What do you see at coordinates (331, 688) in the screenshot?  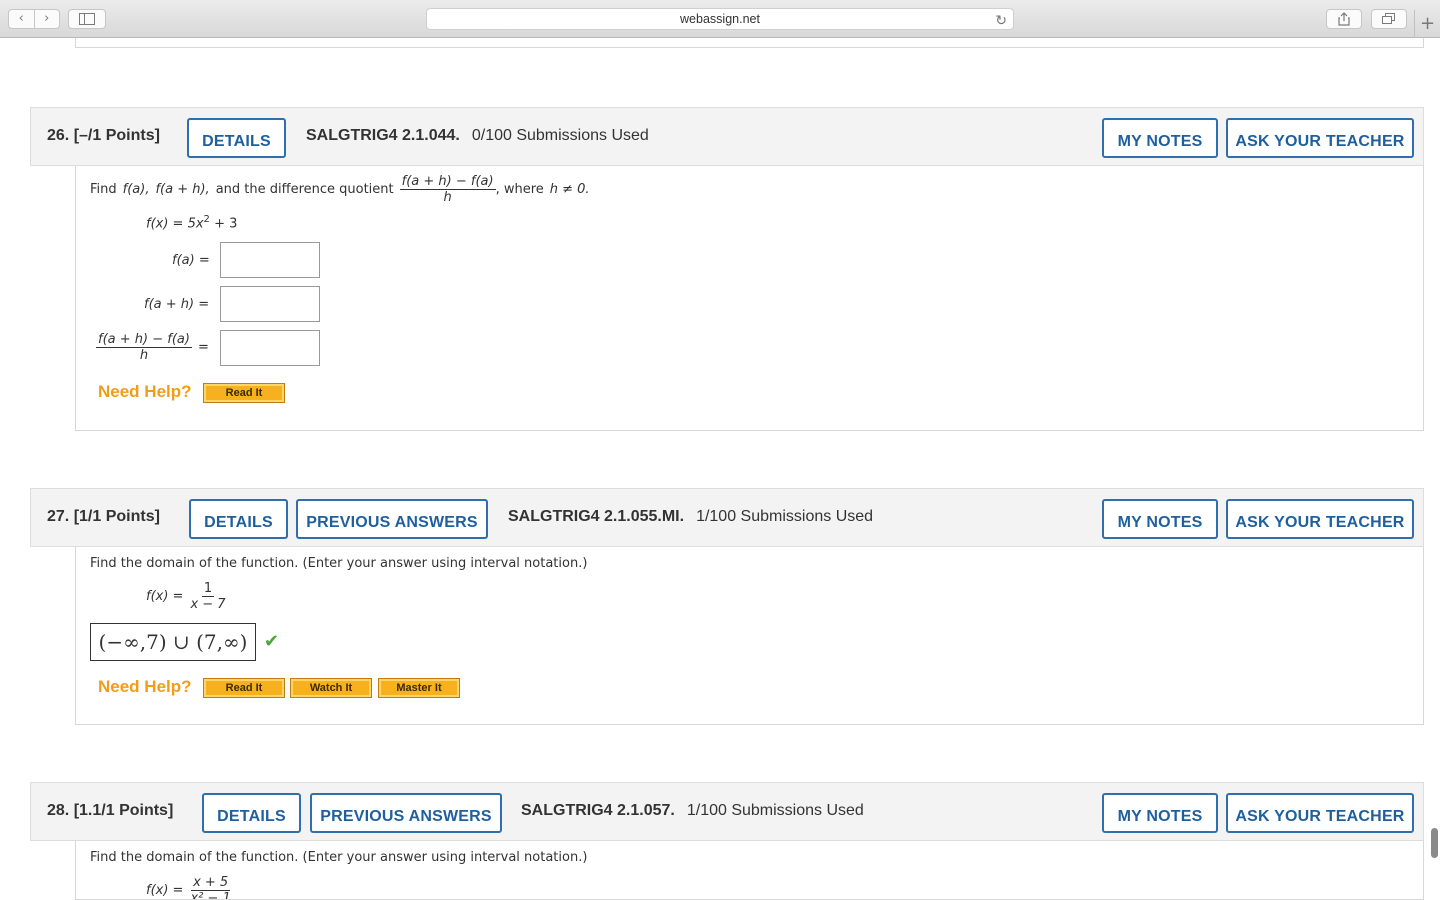 I see `watch-it-button: Watch It` at bounding box center [331, 688].